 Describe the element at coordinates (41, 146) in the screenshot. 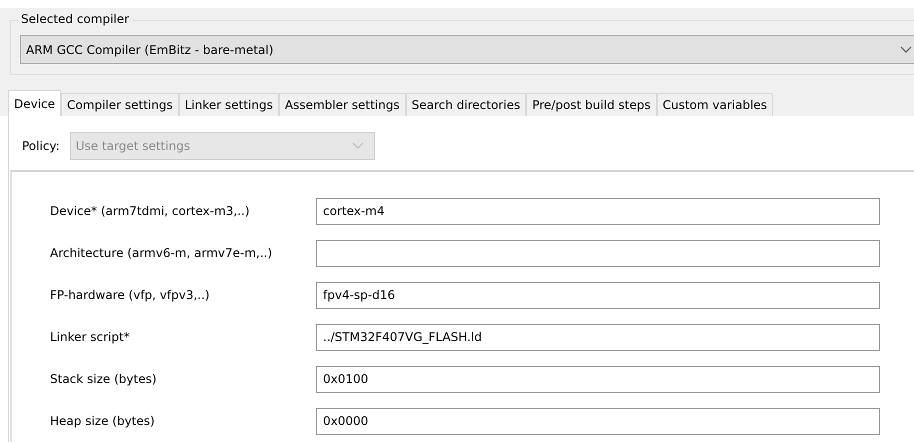

I see `policy-label: Policy:` at that location.